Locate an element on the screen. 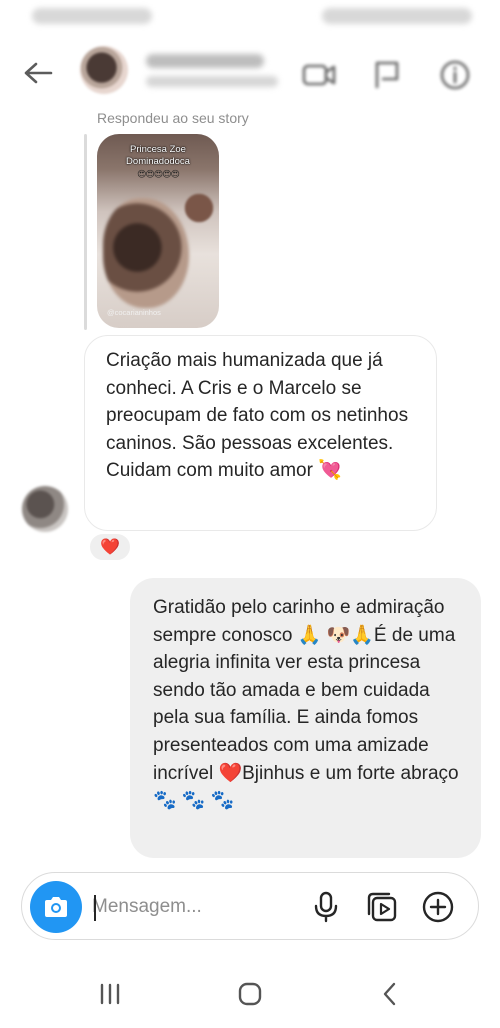  back-arrow-icon is located at coordinates (38, 73).